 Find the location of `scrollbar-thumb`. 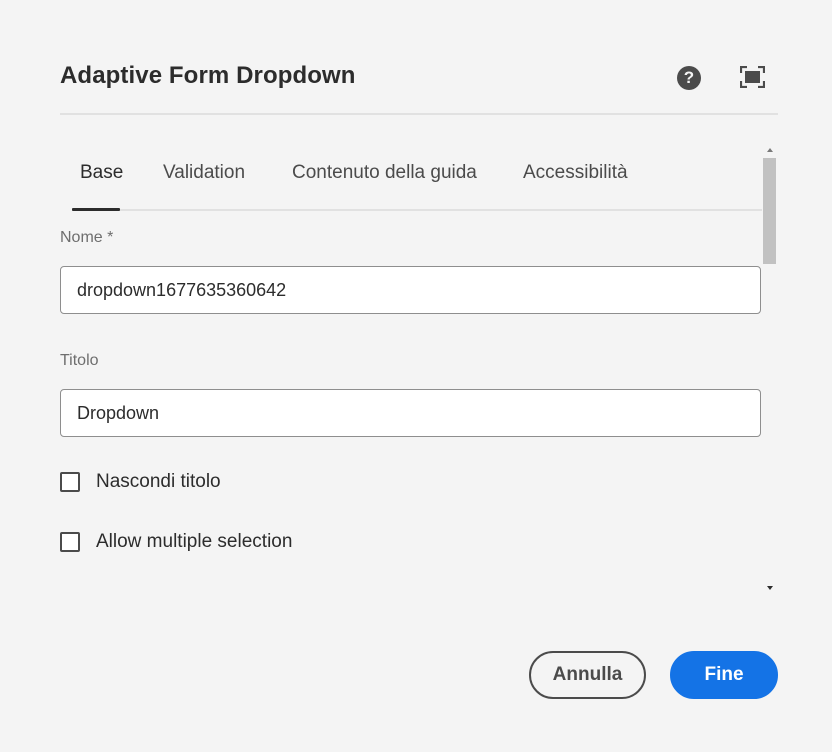

scrollbar-thumb is located at coordinates (769, 211).